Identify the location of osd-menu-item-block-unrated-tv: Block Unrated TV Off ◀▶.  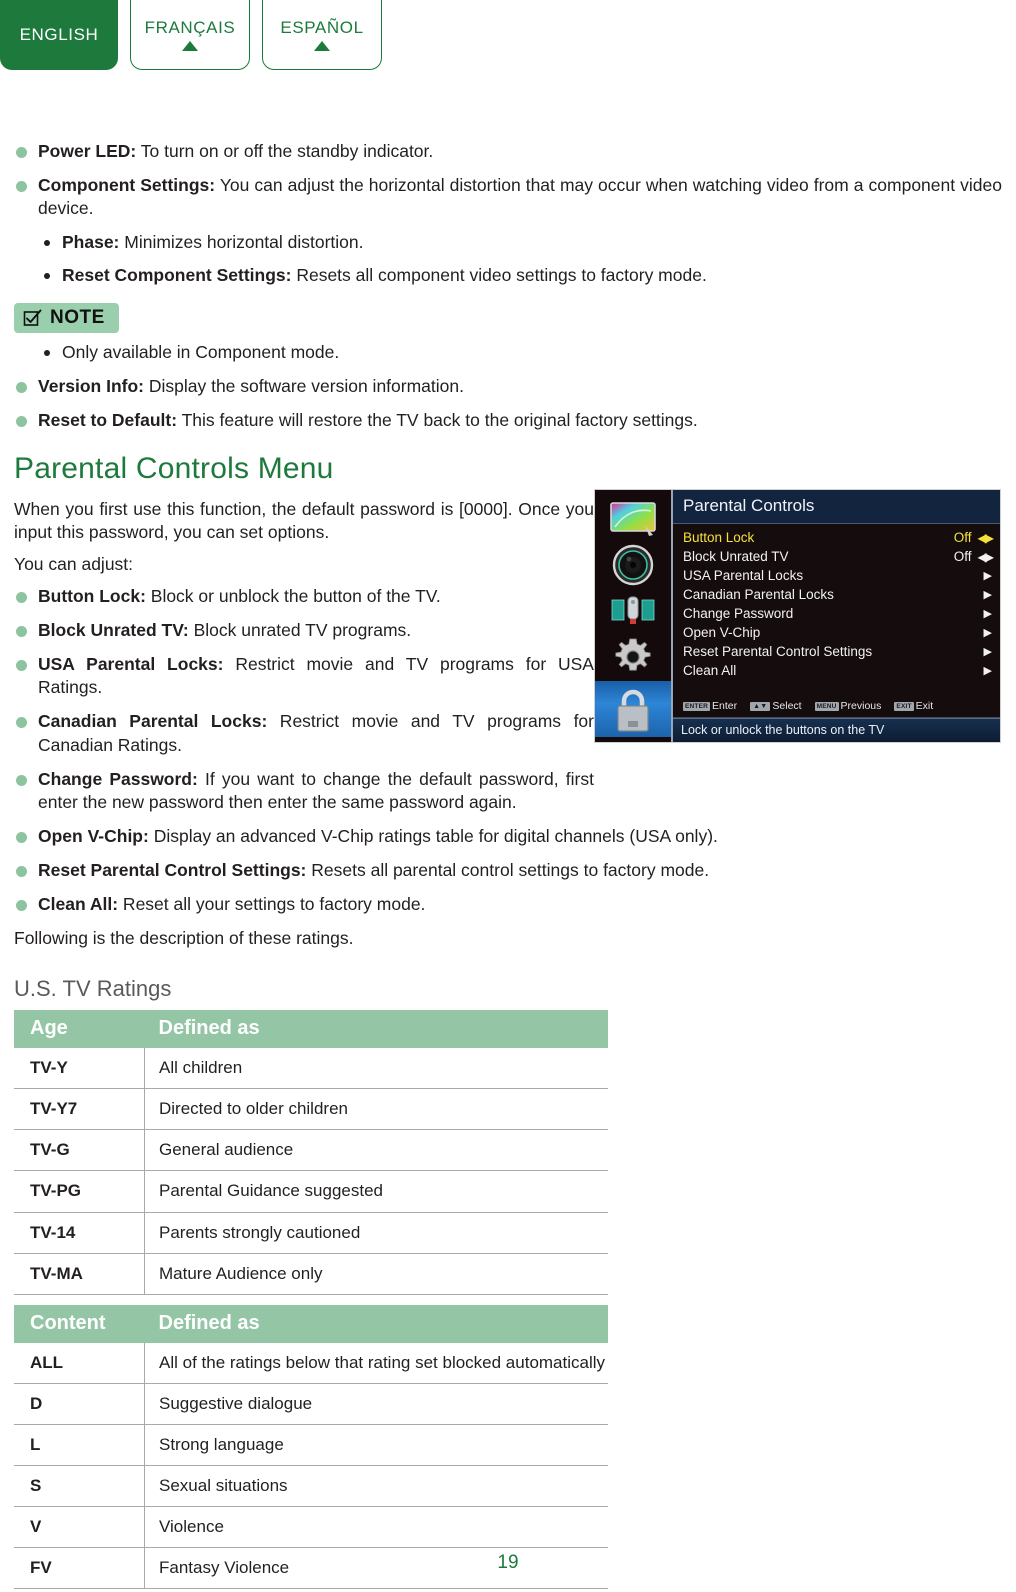
(836, 556).